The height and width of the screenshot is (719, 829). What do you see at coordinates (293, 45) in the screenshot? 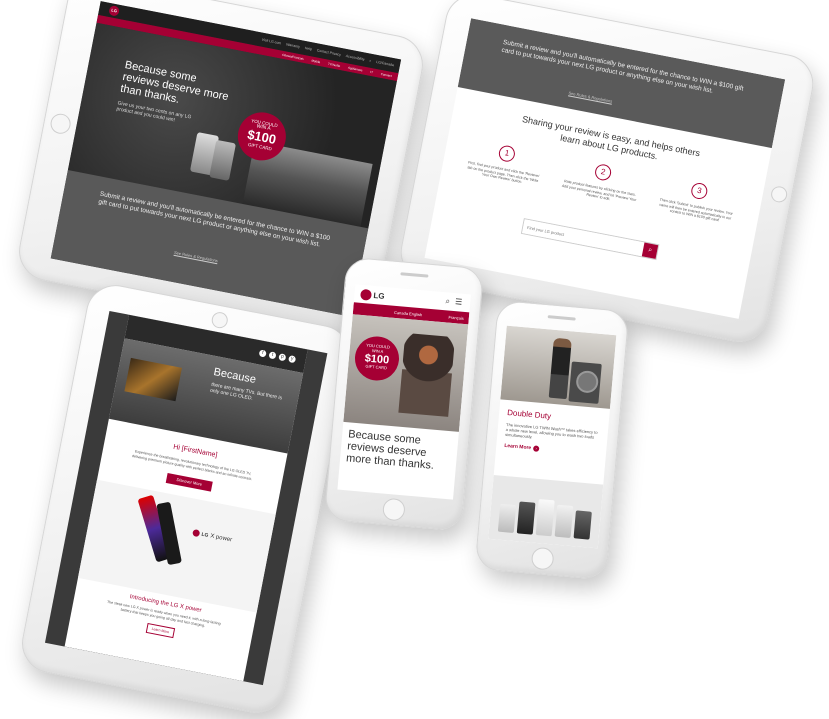
I see `nav-link-1: Warranty` at bounding box center [293, 45].